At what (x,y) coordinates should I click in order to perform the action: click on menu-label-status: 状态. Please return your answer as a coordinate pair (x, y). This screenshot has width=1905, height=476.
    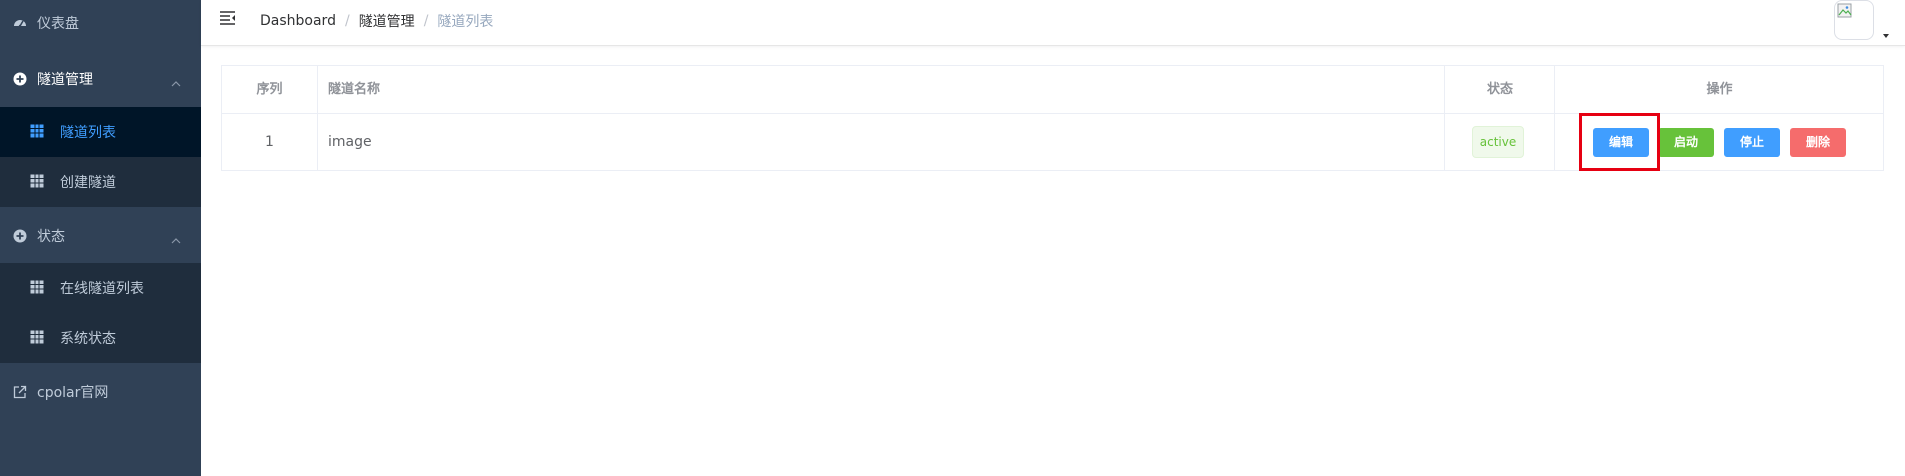
    Looking at the image, I should click on (51, 237).